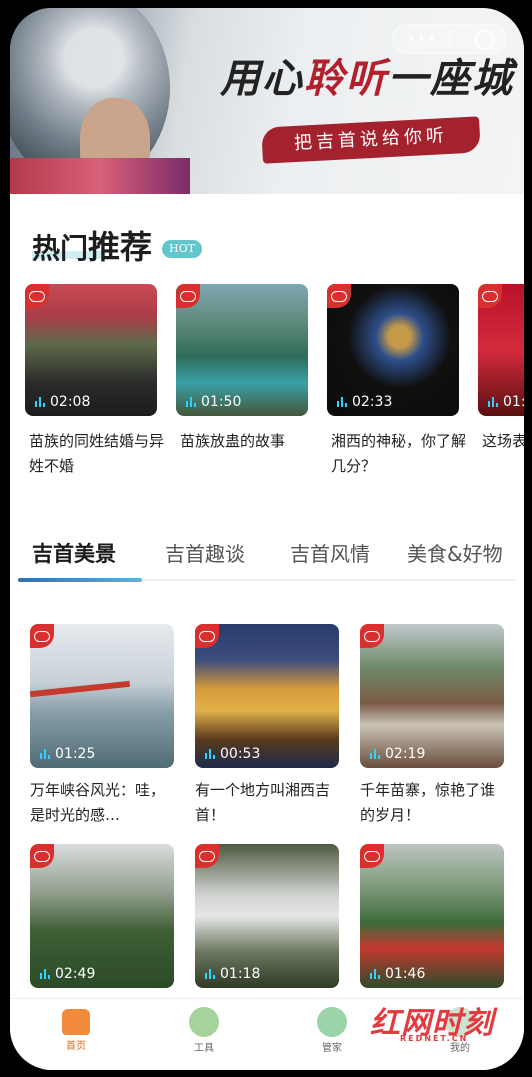 Image resolution: width=532 pixels, height=1077 pixels. What do you see at coordinates (506, 402) in the screenshot?
I see `video-duration: 01:` at bounding box center [506, 402].